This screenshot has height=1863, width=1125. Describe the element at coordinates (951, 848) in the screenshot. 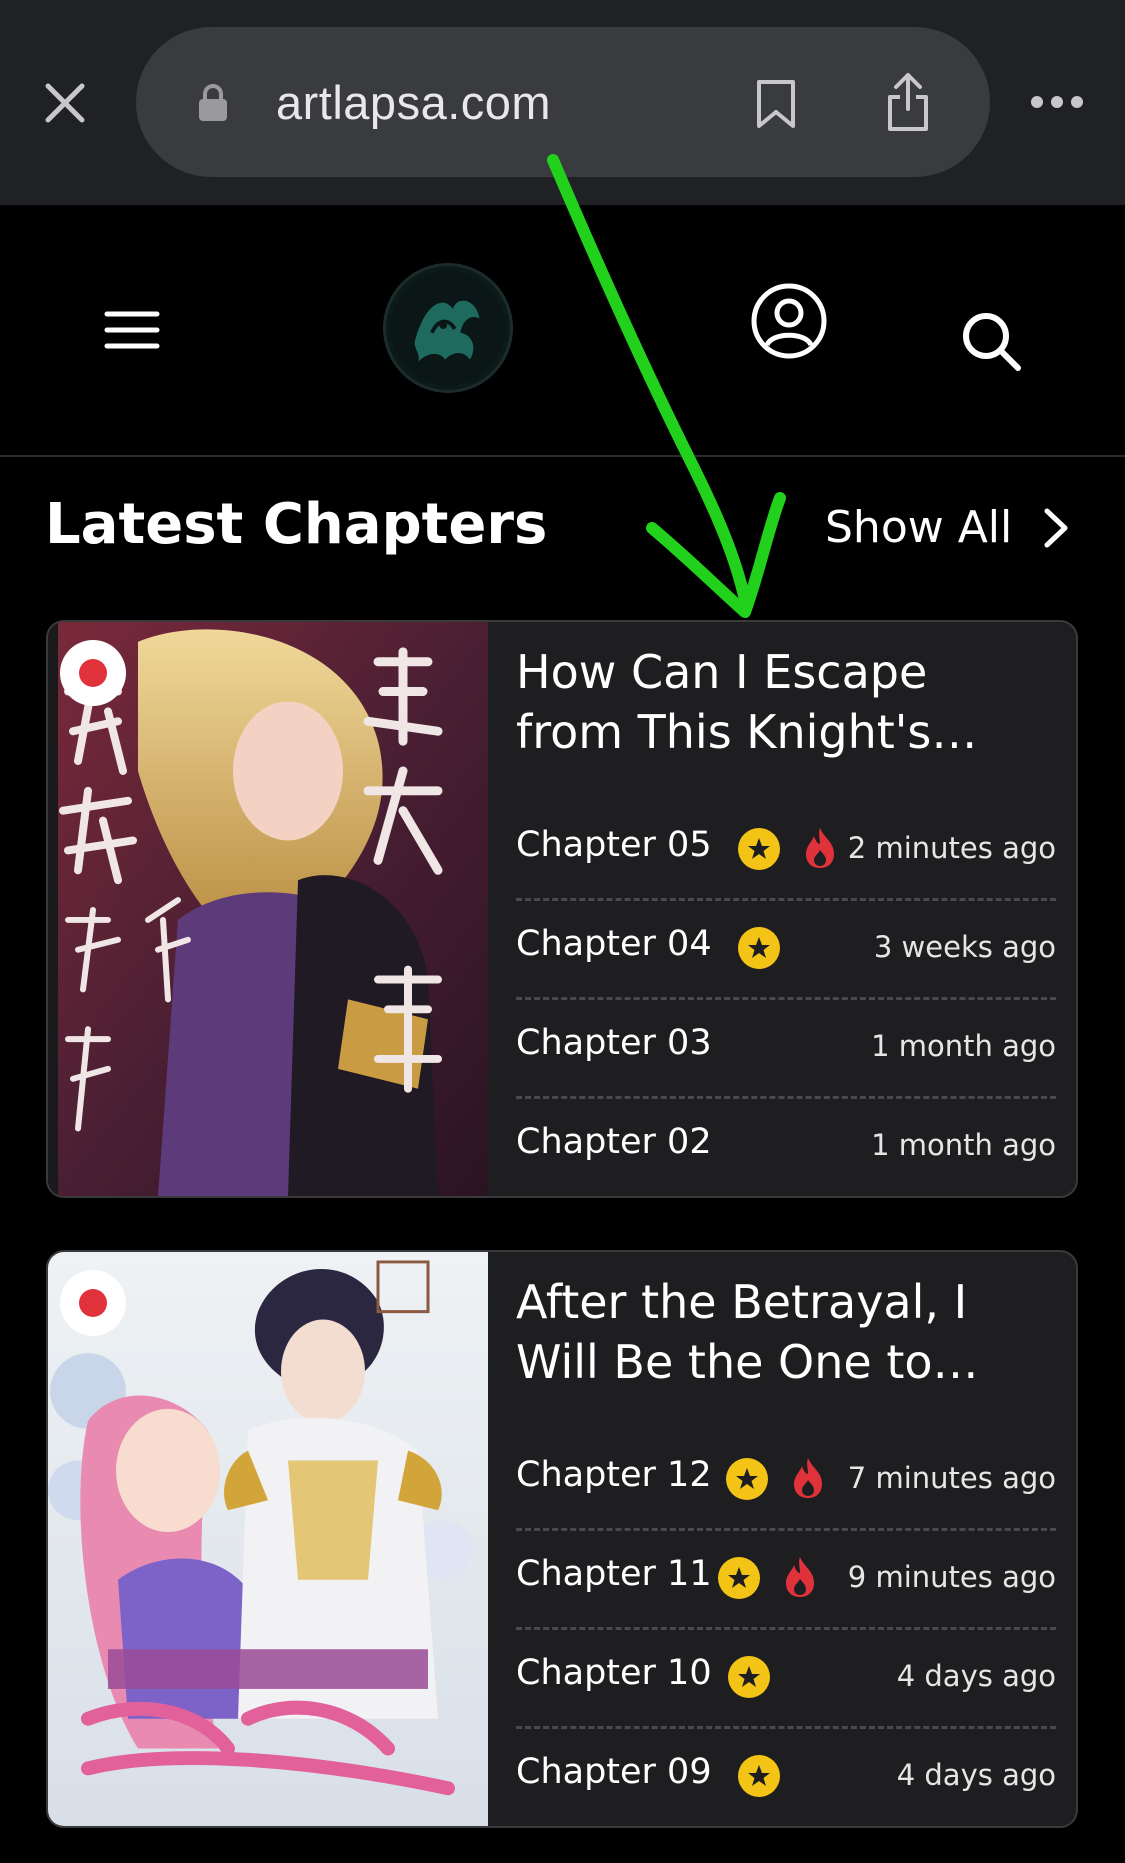

I see `chapter-time: 2 minutes ago` at that location.